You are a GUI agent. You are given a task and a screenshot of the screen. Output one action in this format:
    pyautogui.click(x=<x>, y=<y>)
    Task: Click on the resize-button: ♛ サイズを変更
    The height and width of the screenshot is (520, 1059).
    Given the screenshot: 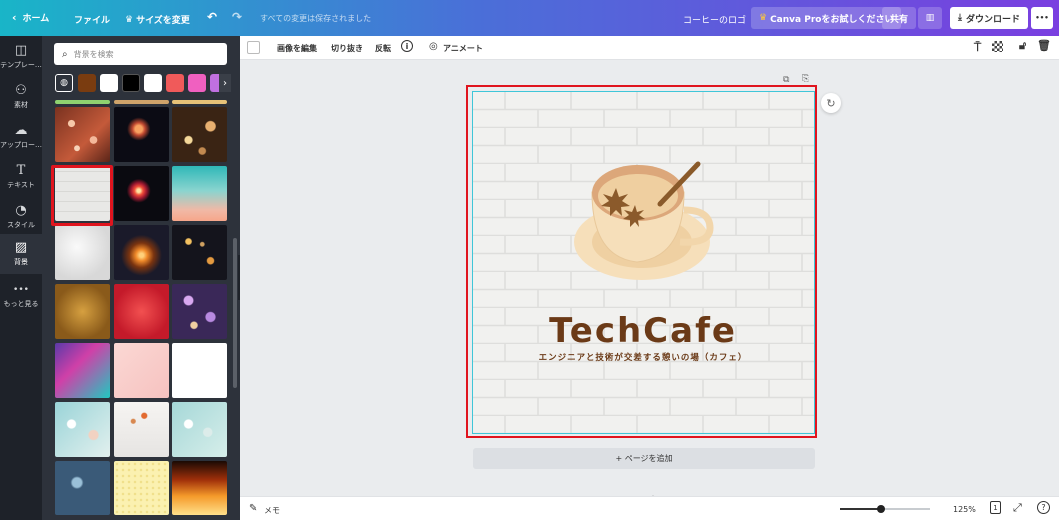 What is the action you would take?
    pyautogui.click(x=157, y=20)
    